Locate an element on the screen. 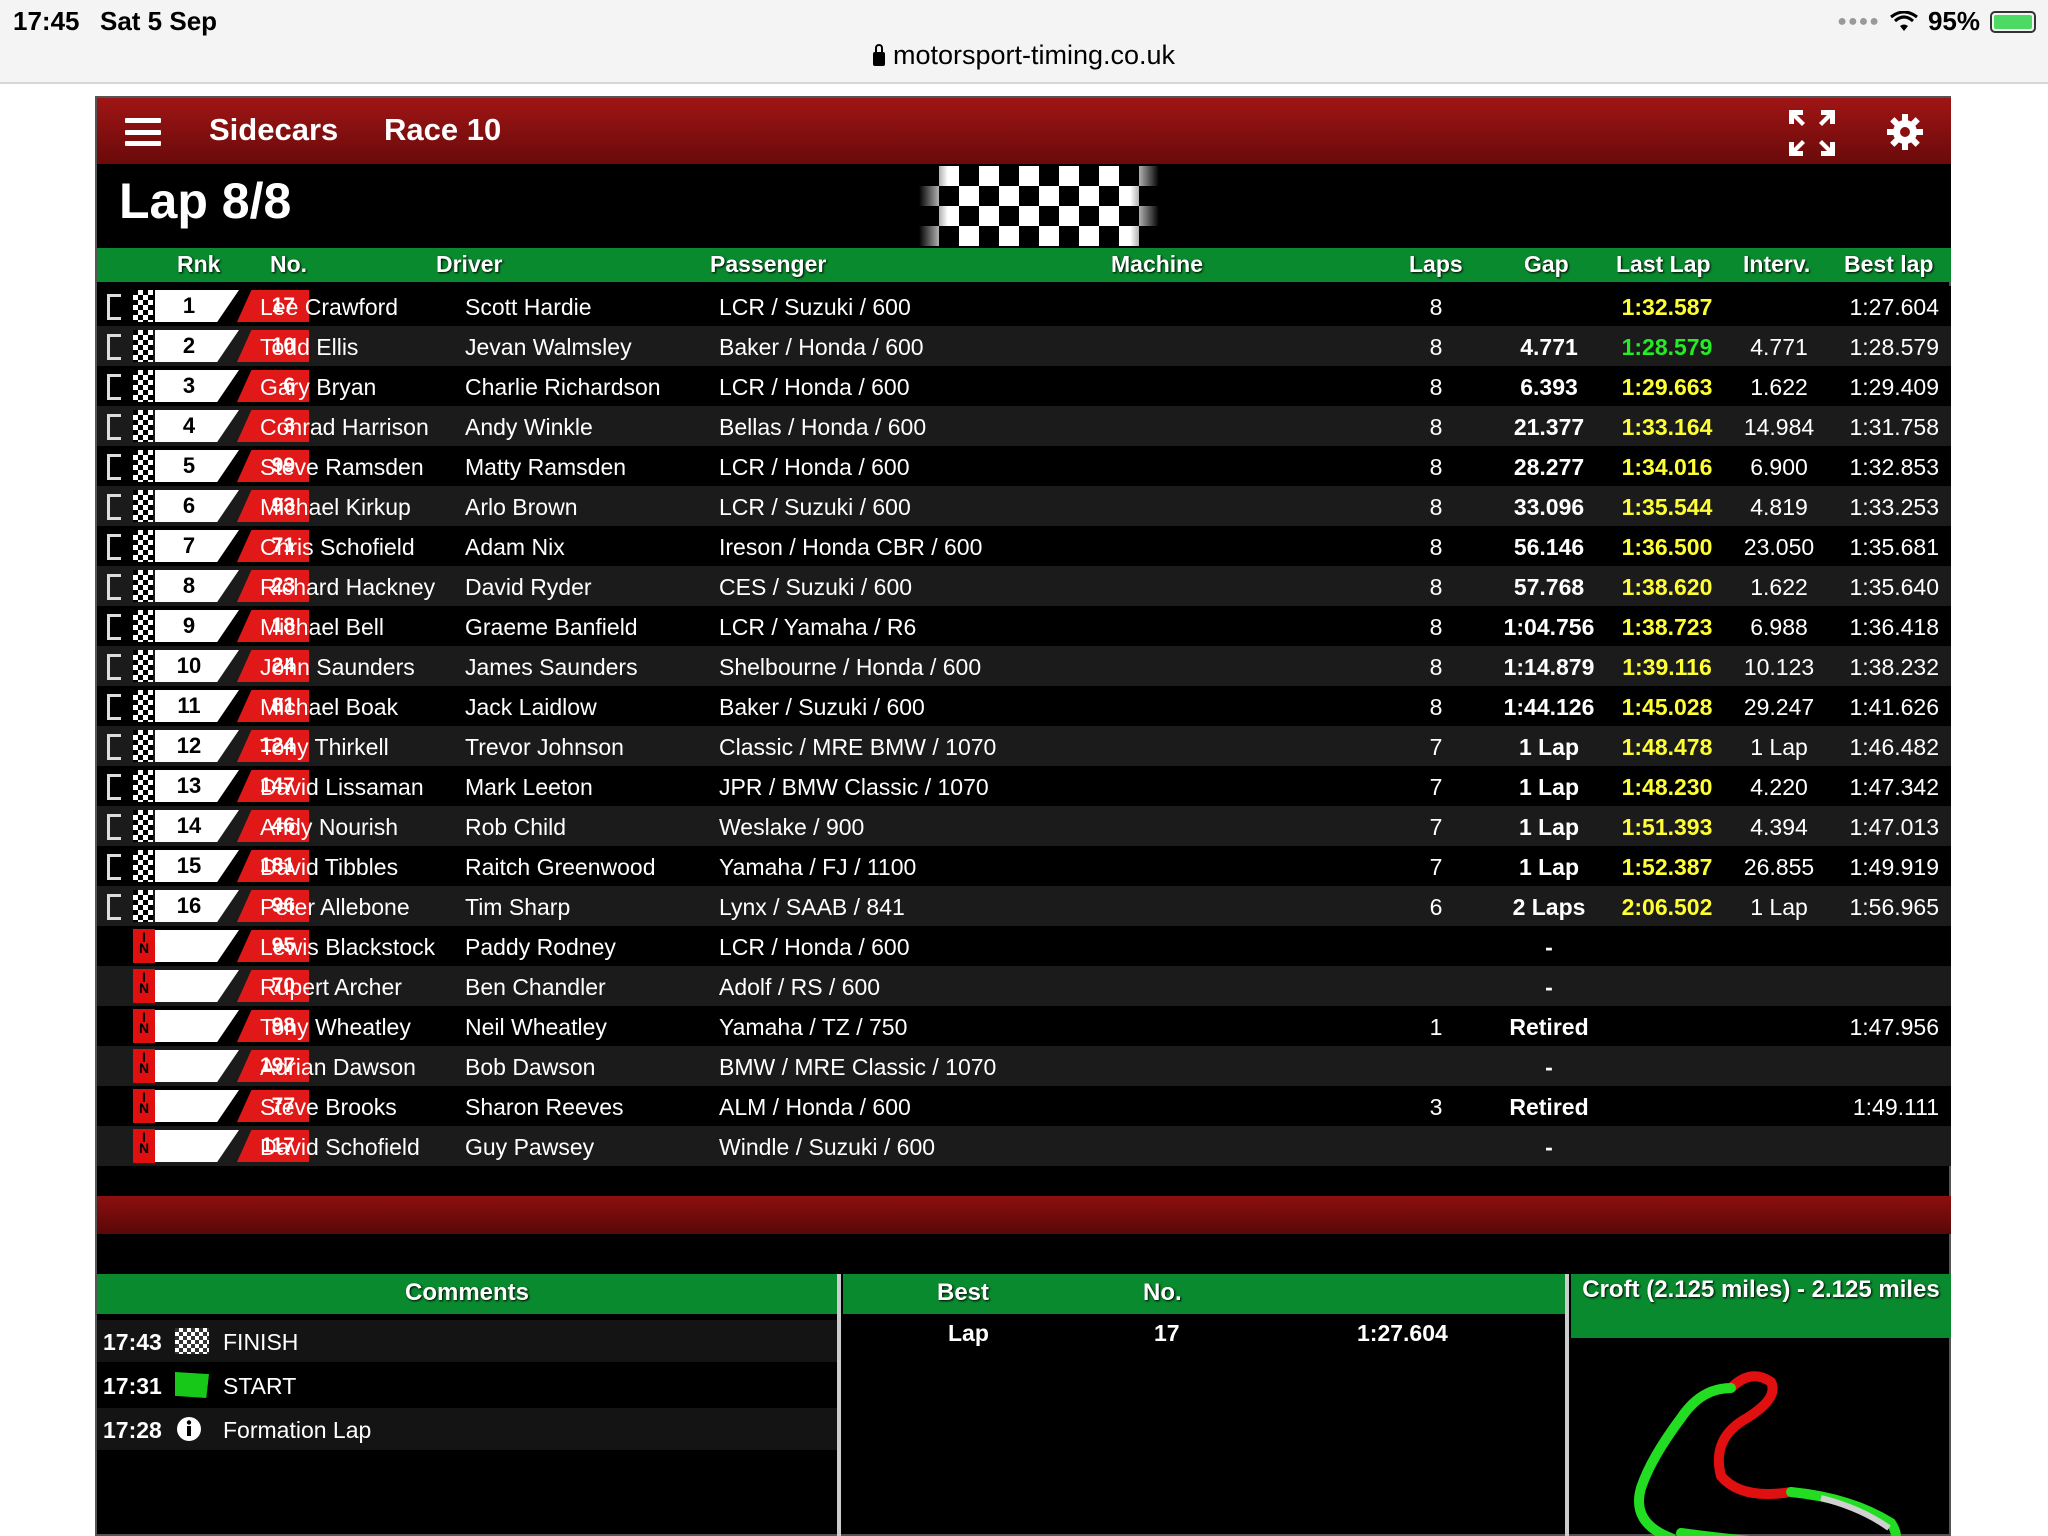 The height and width of the screenshot is (1536, 2048). col-gap: Gap is located at coordinates (1546, 264).